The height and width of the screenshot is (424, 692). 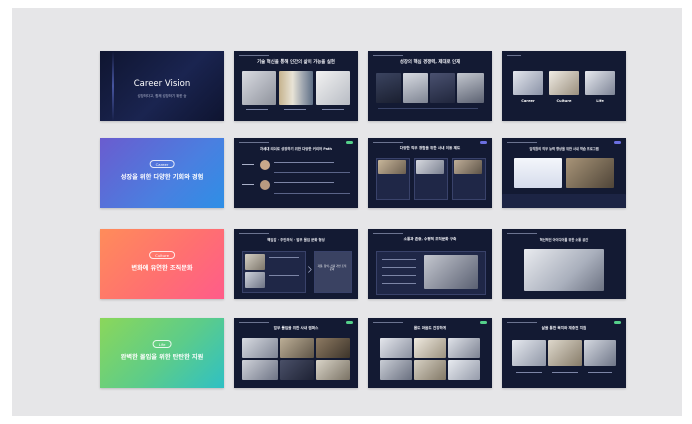 What do you see at coordinates (162, 177) in the screenshot?
I see `section-title: 성장을 위한 다양한 기회와 경험` at bounding box center [162, 177].